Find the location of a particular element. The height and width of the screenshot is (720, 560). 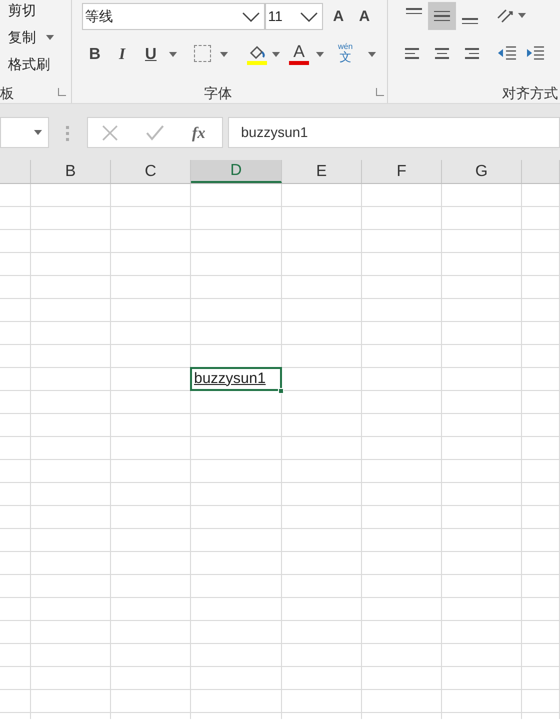

column-header: E is located at coordinates (322, 171).